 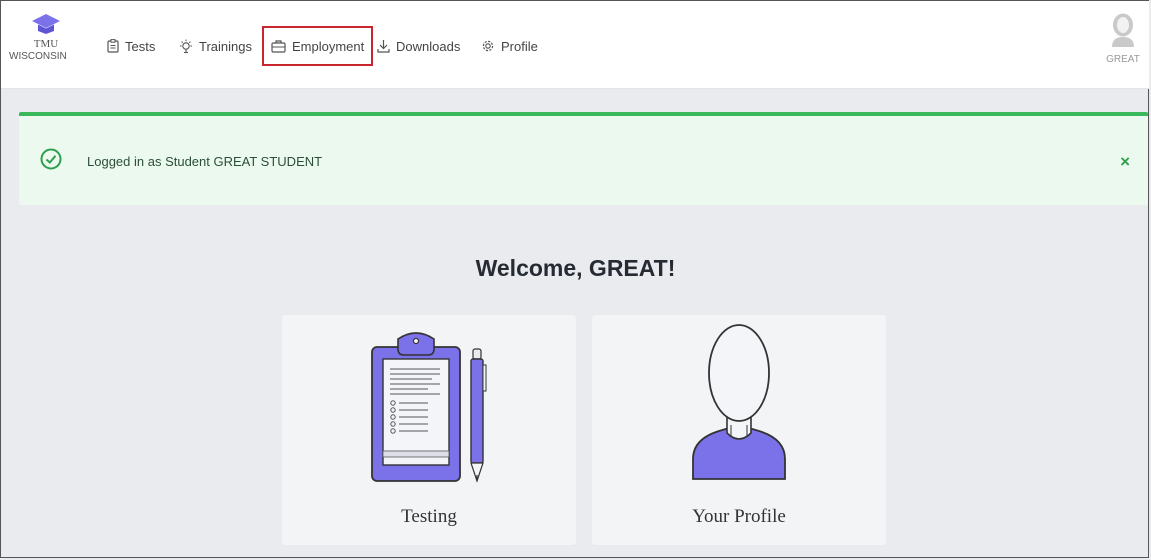 What do you see at coordinates (140, 46) in the screenshot?
I see `nav-tests-label: Tests` at bounding box center [140, 46].